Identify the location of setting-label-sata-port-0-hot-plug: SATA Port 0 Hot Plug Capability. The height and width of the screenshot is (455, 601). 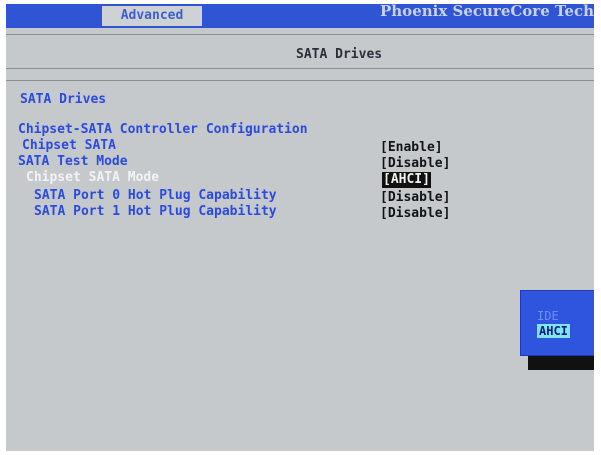
(155, 196).